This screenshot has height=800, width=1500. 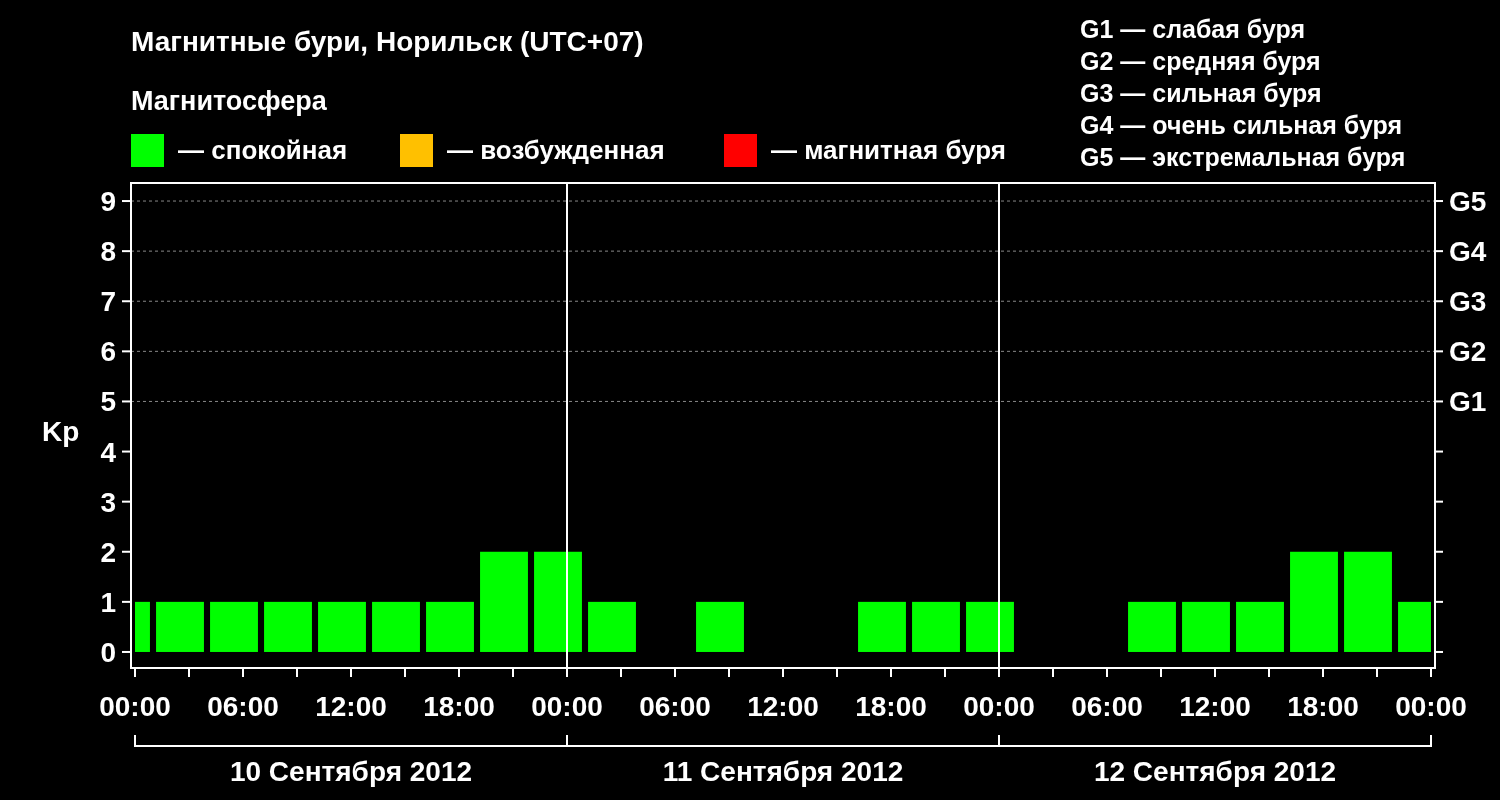 What do you see at coordinates (108, 502) in the screenshot?
I see `axis-tick-label: 3` at bounding box center [108, 502].